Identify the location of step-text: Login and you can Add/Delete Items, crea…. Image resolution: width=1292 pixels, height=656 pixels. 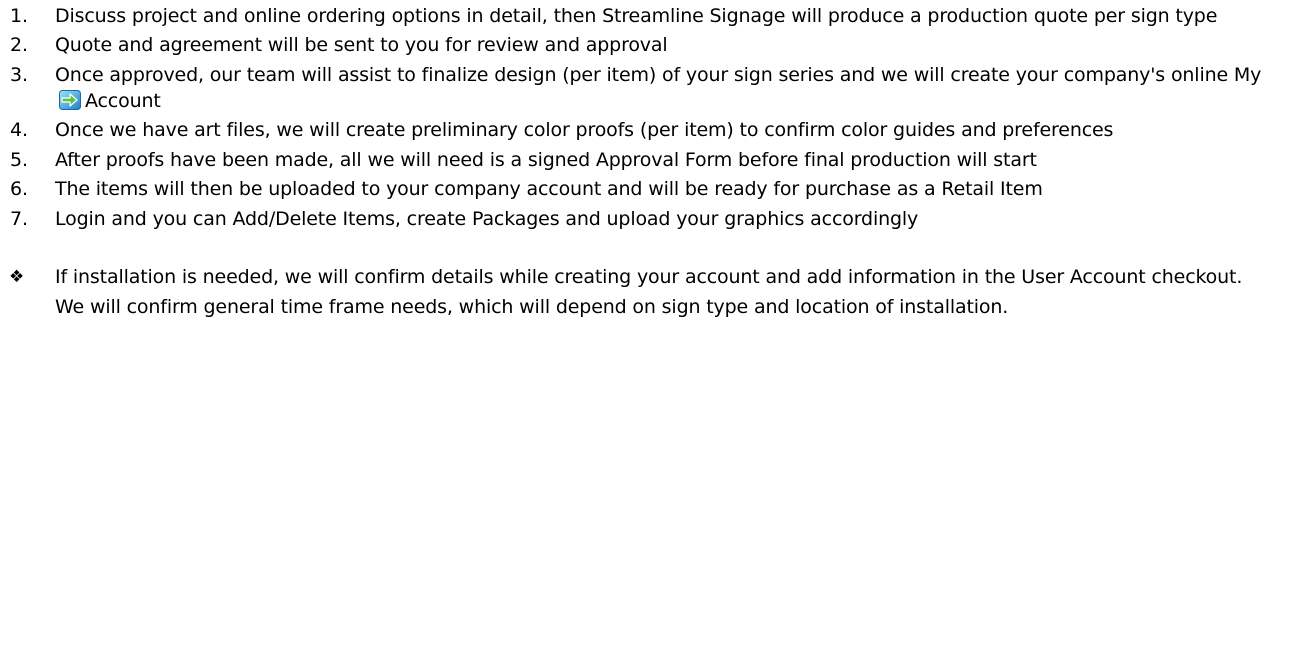
(487, 218).